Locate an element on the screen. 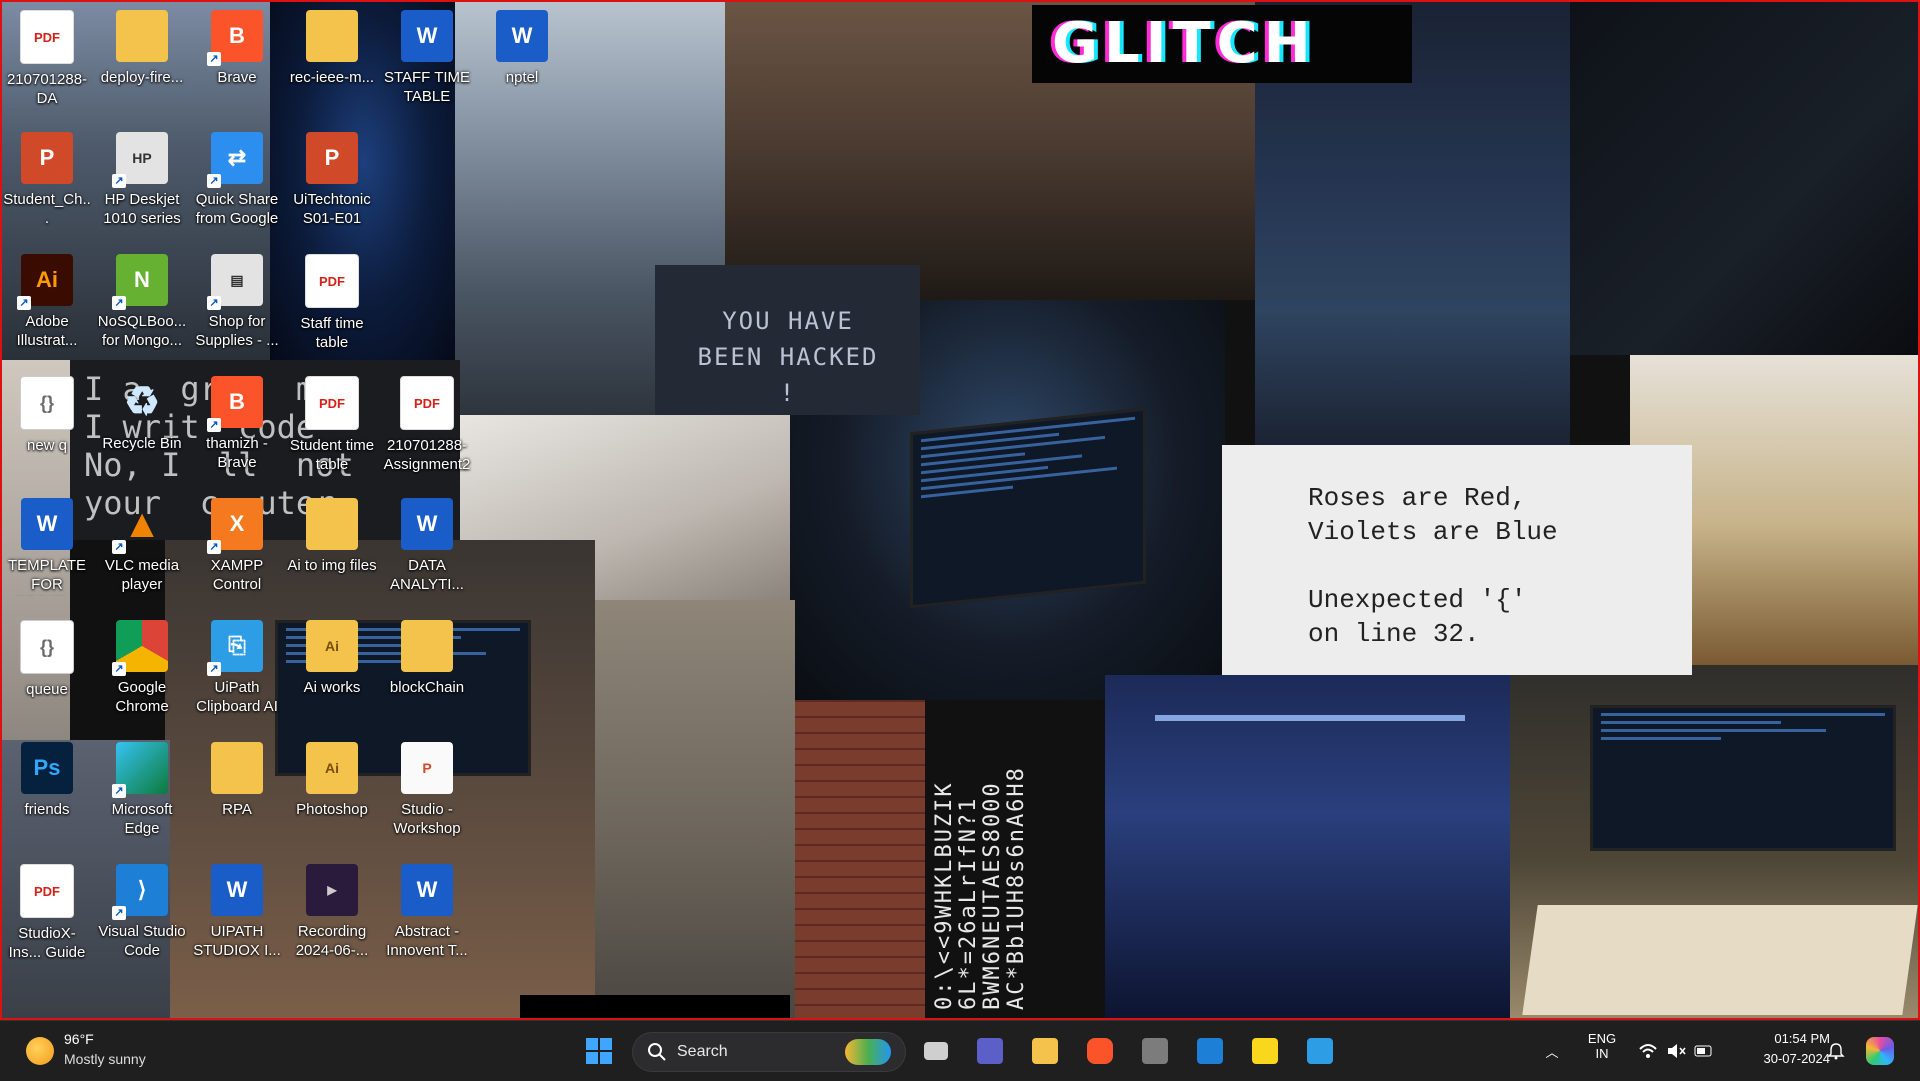 The image size is (1920, 1081). desktop-icon: ⇄ ↗ Quick Share from Google is located at coordinates (237, 183).